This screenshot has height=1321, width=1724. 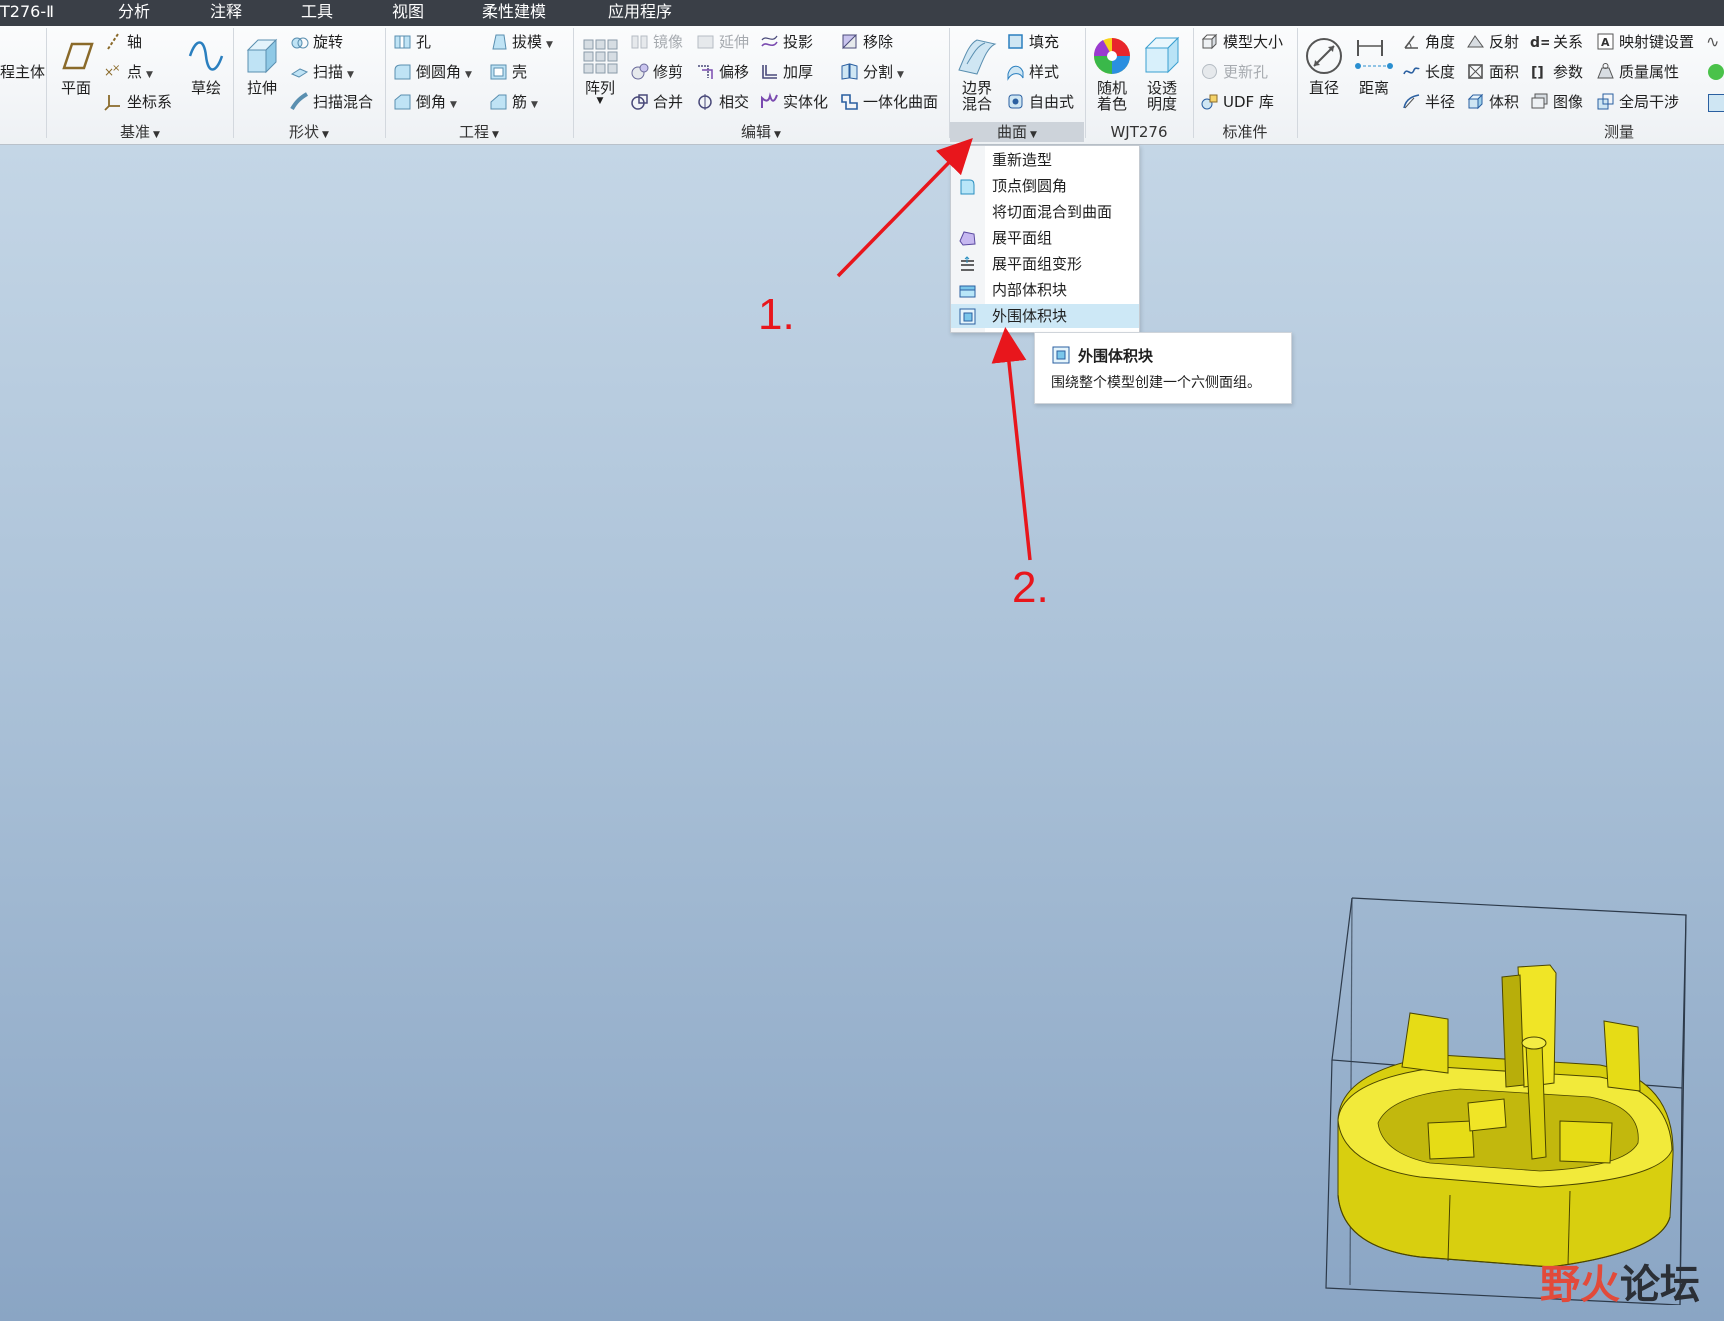 I want to click on arrow-to-surfaces-group, so click(x=904, y=207).